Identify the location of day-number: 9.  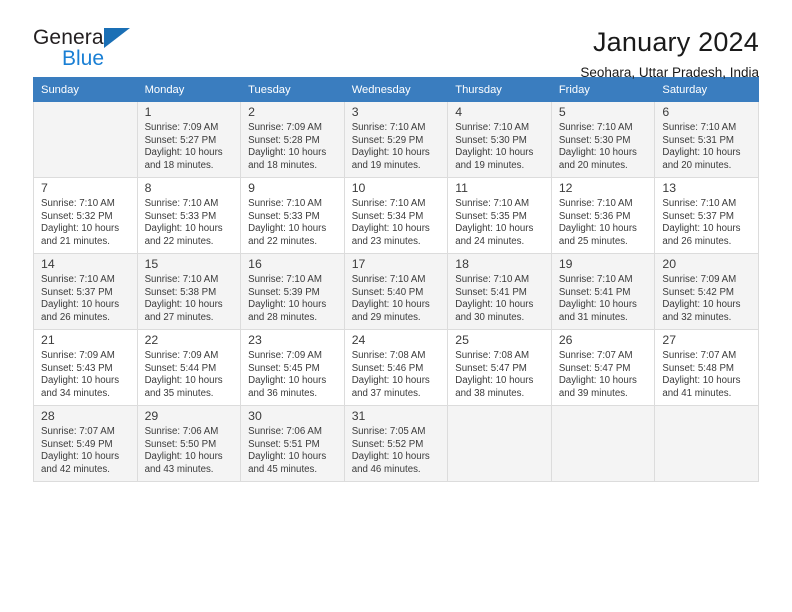
(251, 188).